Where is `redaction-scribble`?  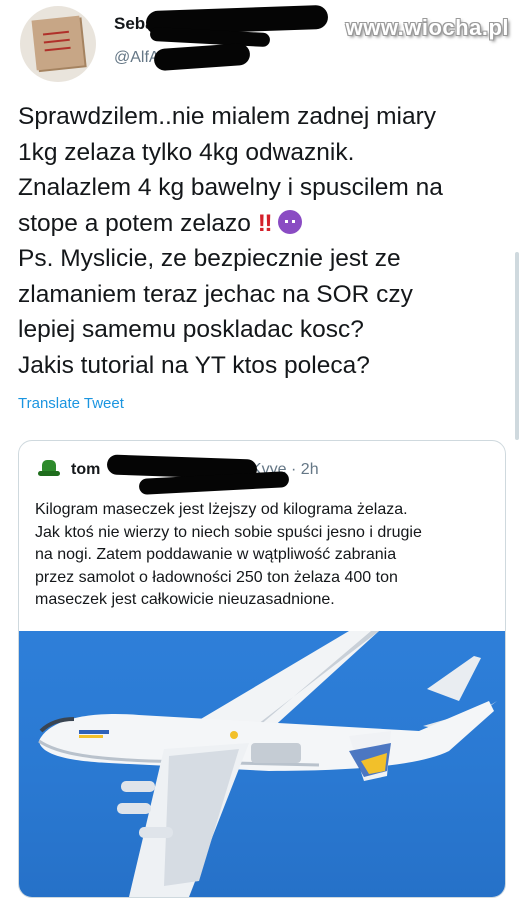
redaction-scribble is located at coordinates (202, 57).